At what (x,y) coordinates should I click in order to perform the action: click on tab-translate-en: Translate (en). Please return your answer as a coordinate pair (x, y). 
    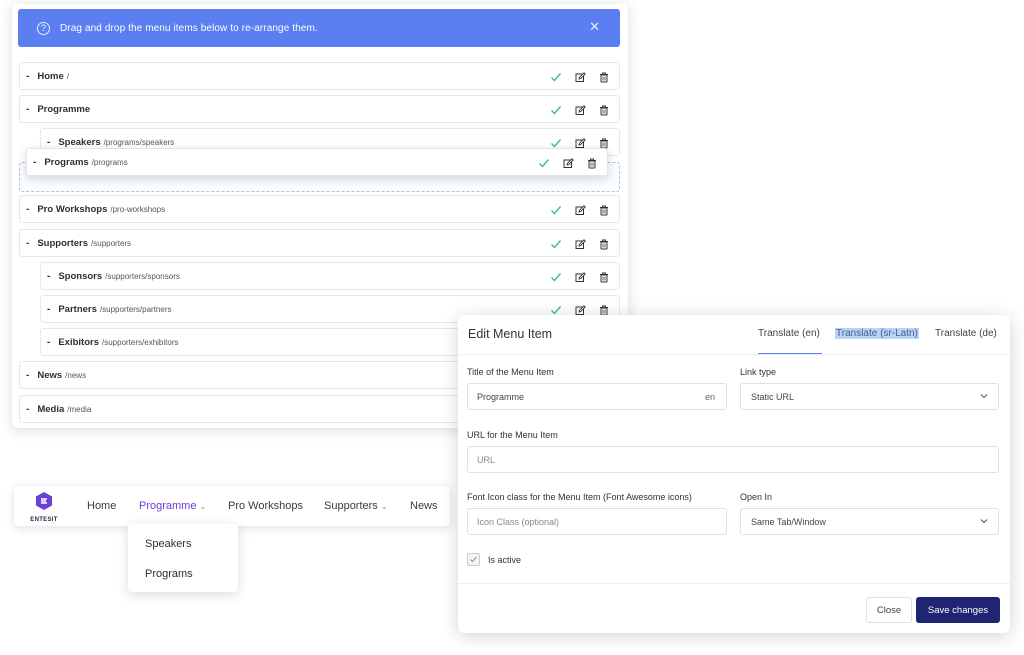
    Looking at the image, I should click on (789, 333).